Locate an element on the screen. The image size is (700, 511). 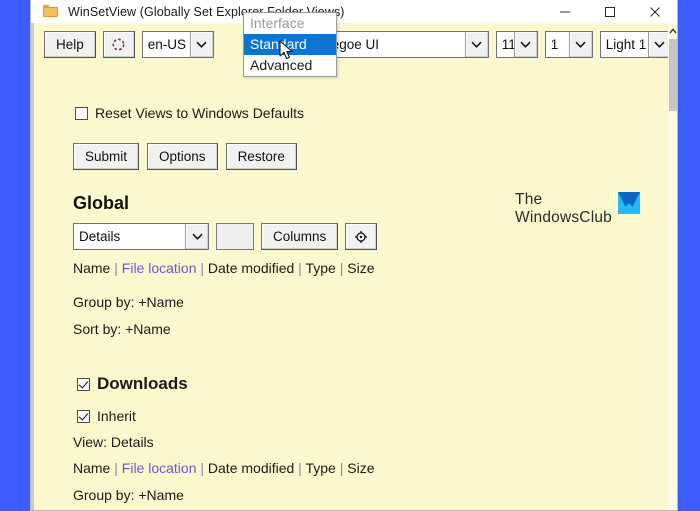
reset-views-row: Reset Views to Windows Defaults is located at coordinates (189, 113).